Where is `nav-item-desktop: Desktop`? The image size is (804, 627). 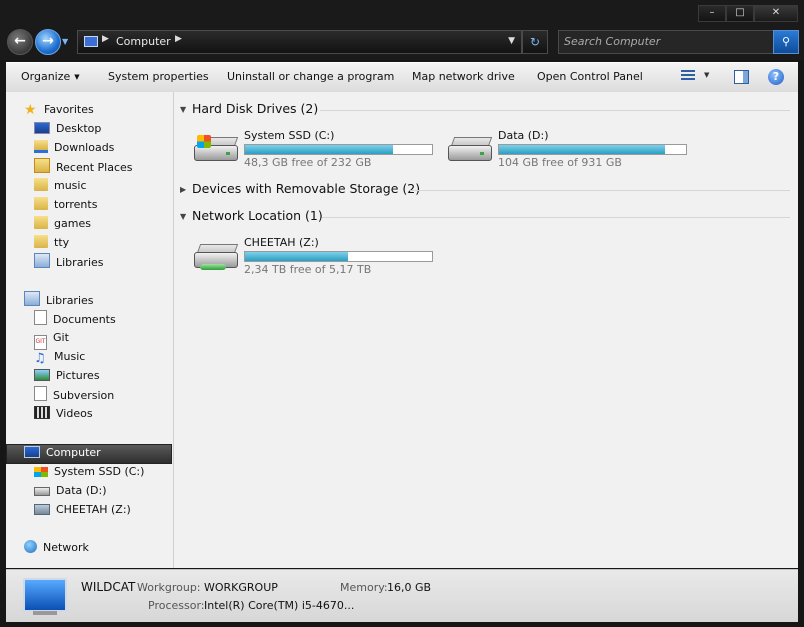 nav-item-desktop: Desktop is located at coordinates (67, 129).